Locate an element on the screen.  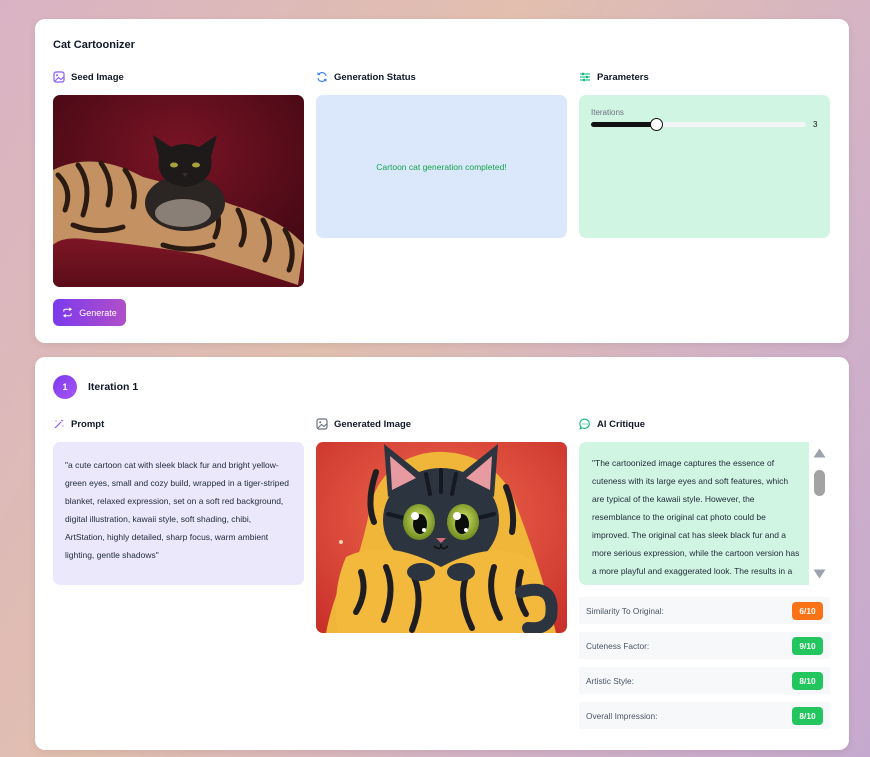
prompt-header: Prompt is located at coordinates (78, 424).